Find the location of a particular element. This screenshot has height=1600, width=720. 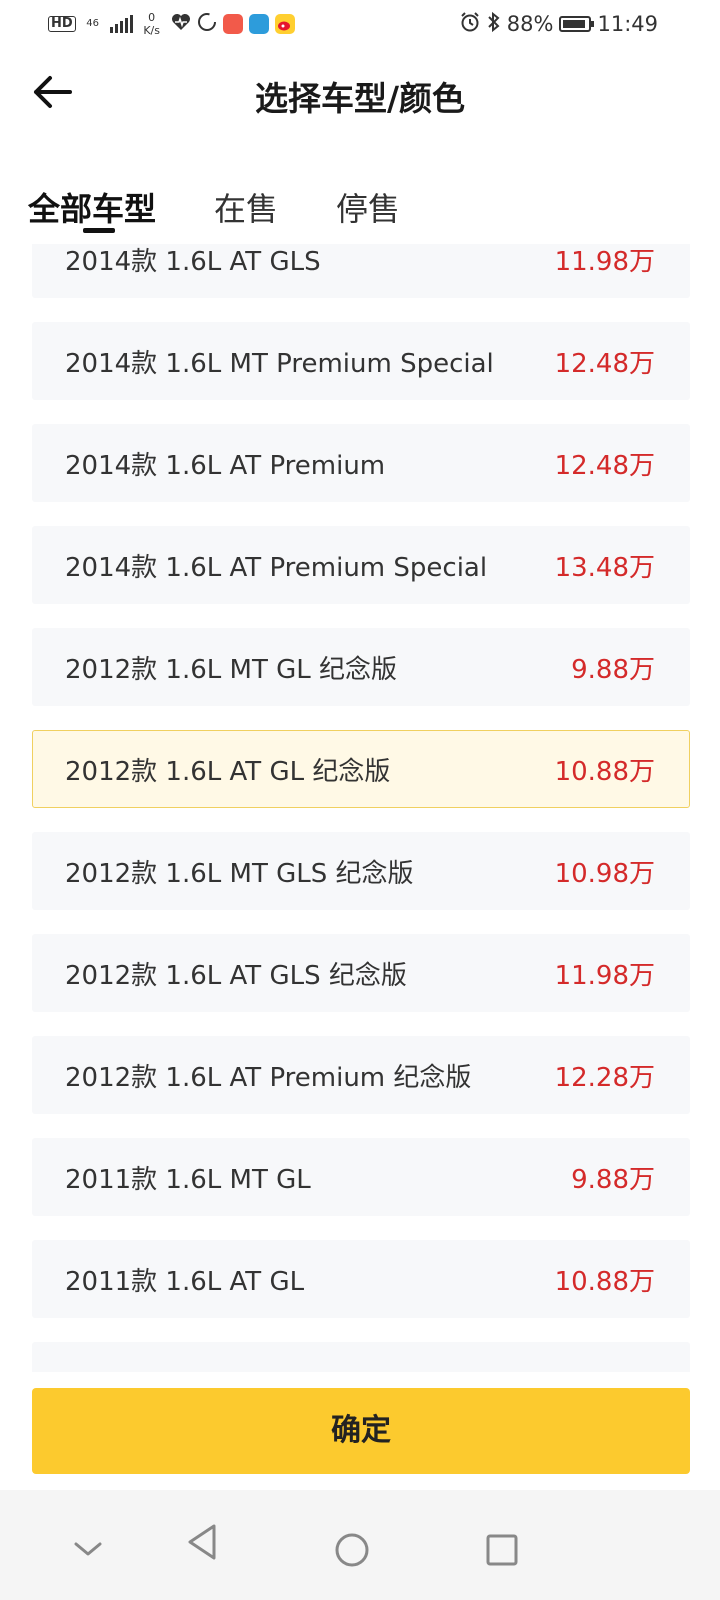

battery-icon is located at coordinates (577, 24).